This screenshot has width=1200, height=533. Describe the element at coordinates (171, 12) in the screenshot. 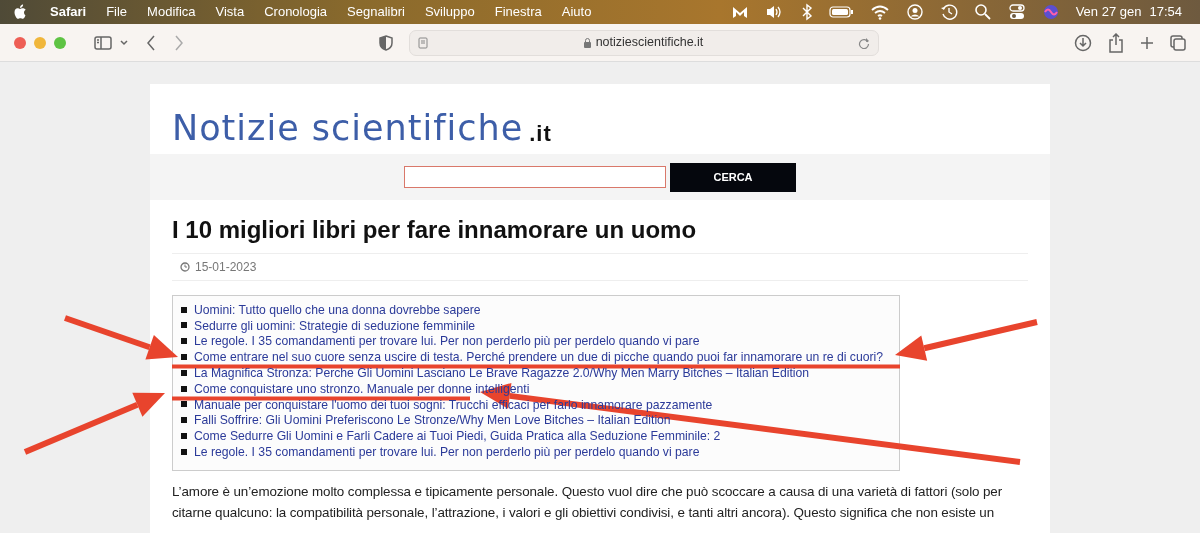

I see `menu-item: Modifica` at that location.